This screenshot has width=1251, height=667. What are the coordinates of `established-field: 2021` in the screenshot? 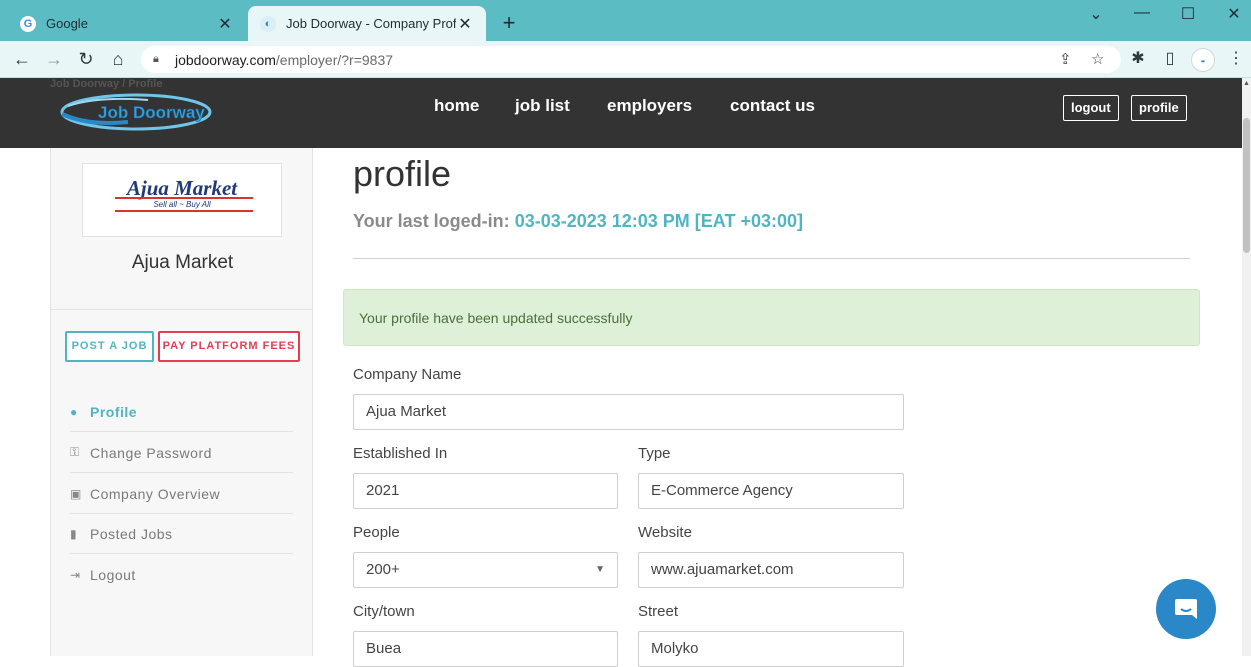 It's located at (485, 491).